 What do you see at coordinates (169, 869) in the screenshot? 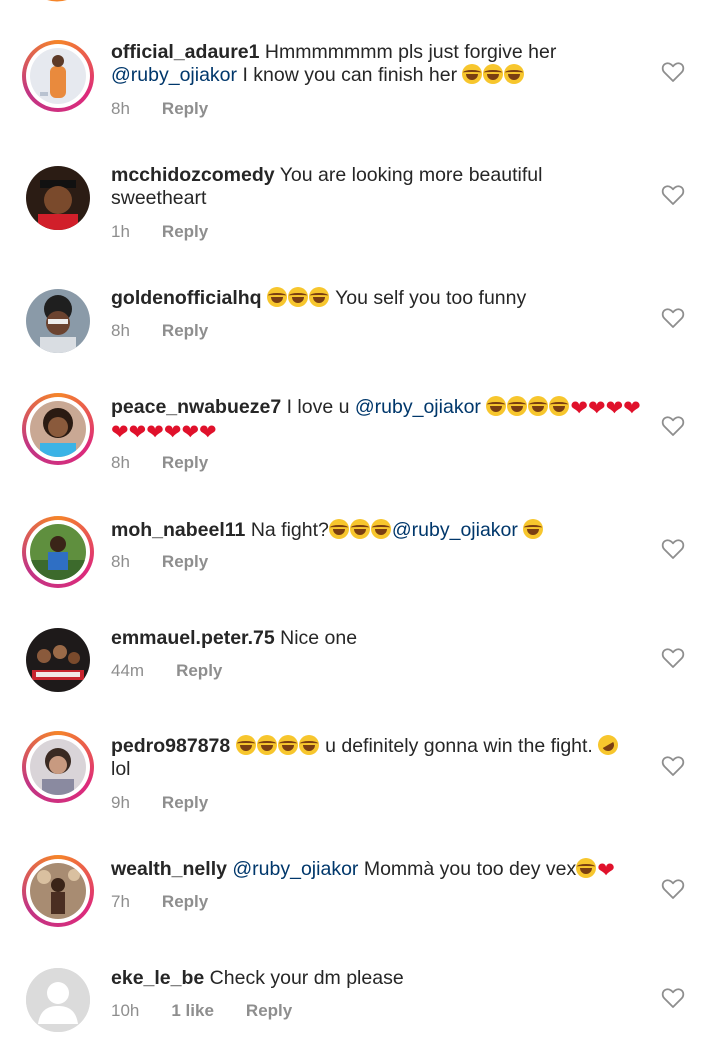
I see `comment-username: wealth_nelly` at bounding box center [169, 869].